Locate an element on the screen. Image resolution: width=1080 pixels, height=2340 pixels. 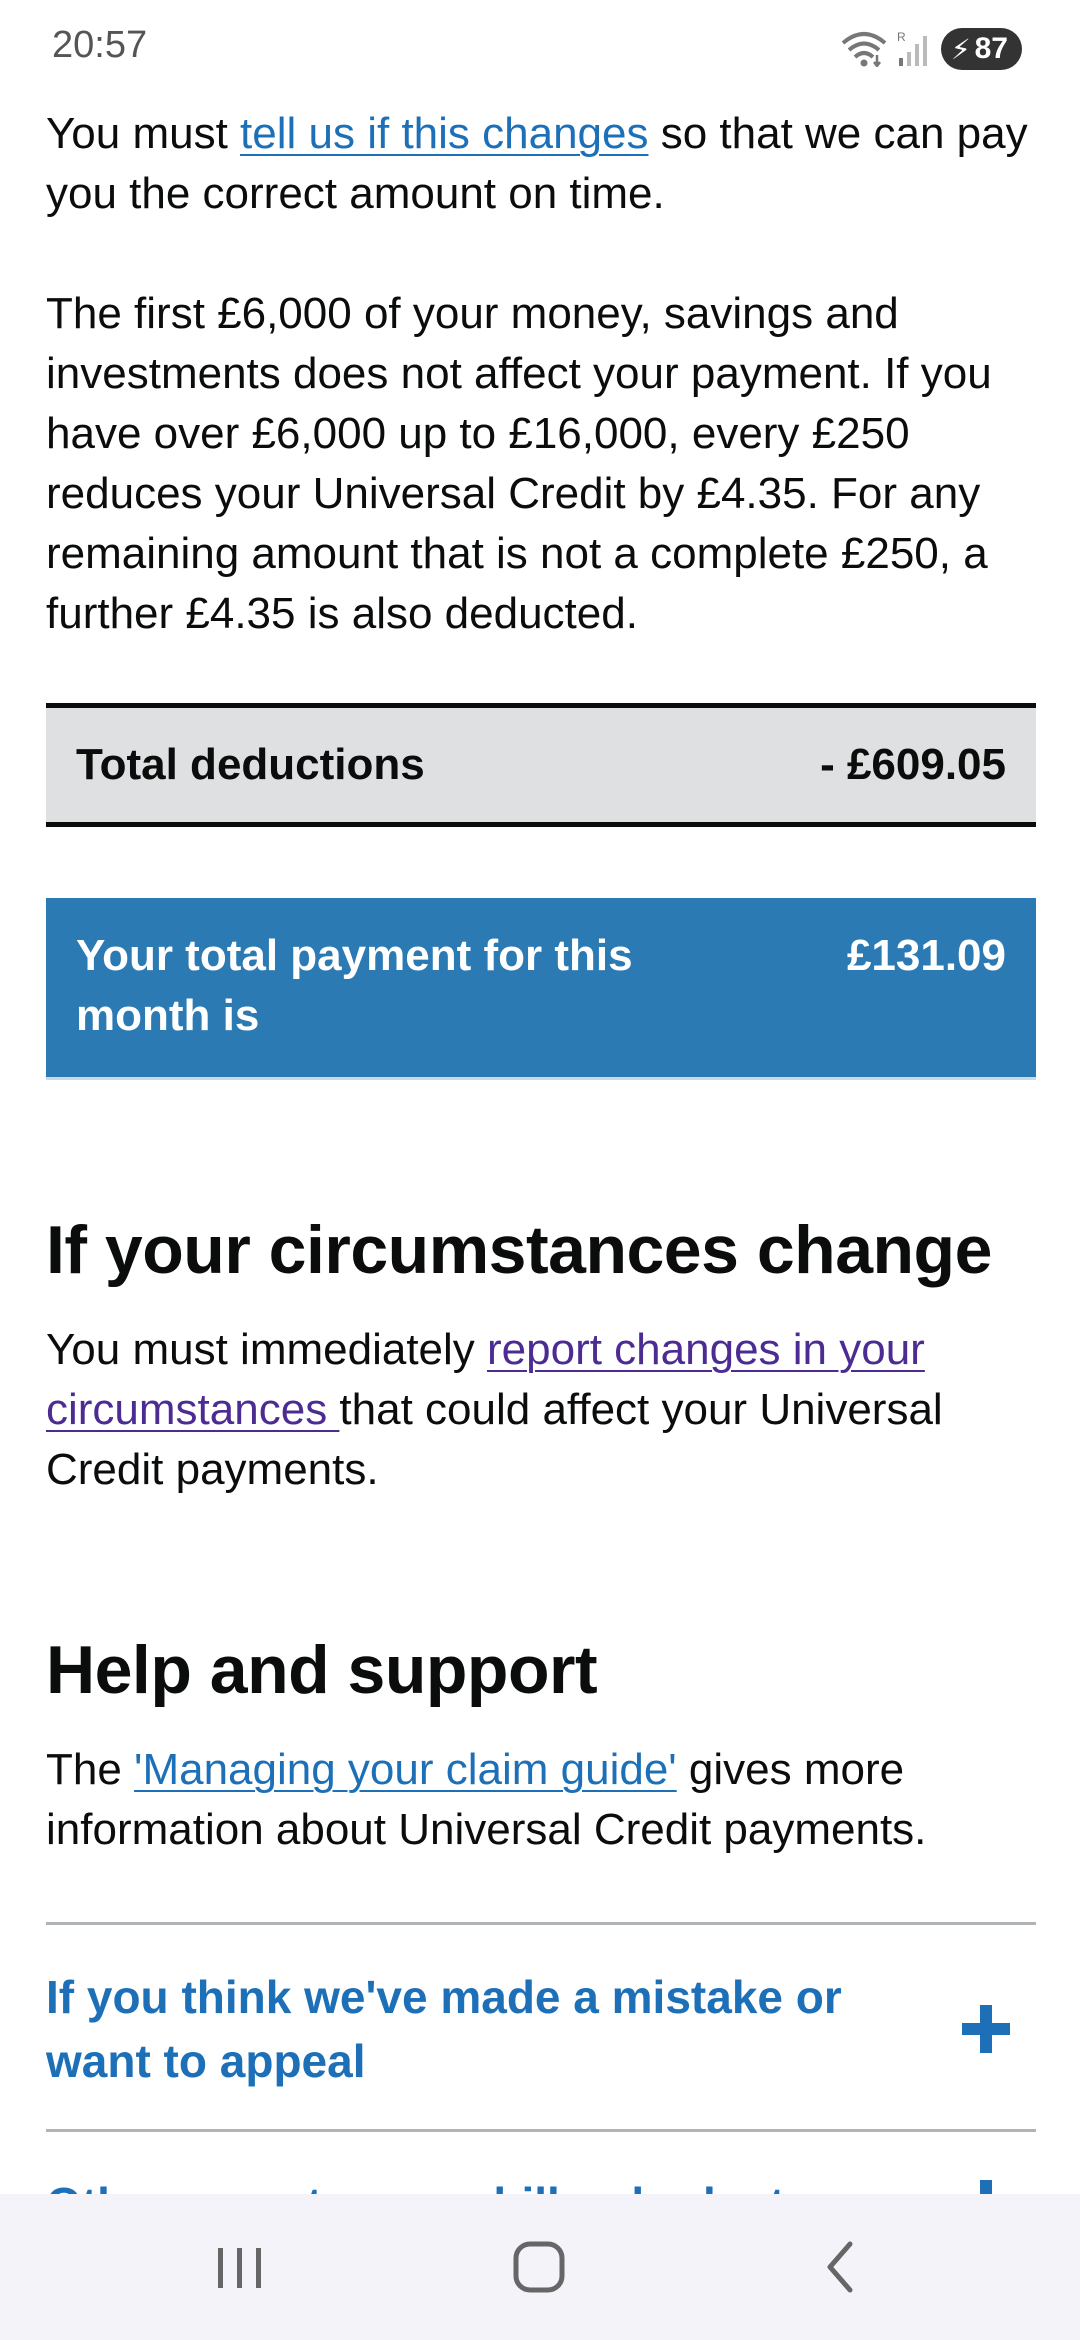
managing-your-claim-guide-link: 'Managing your claim guide' is located at coordinates (405, 1769).